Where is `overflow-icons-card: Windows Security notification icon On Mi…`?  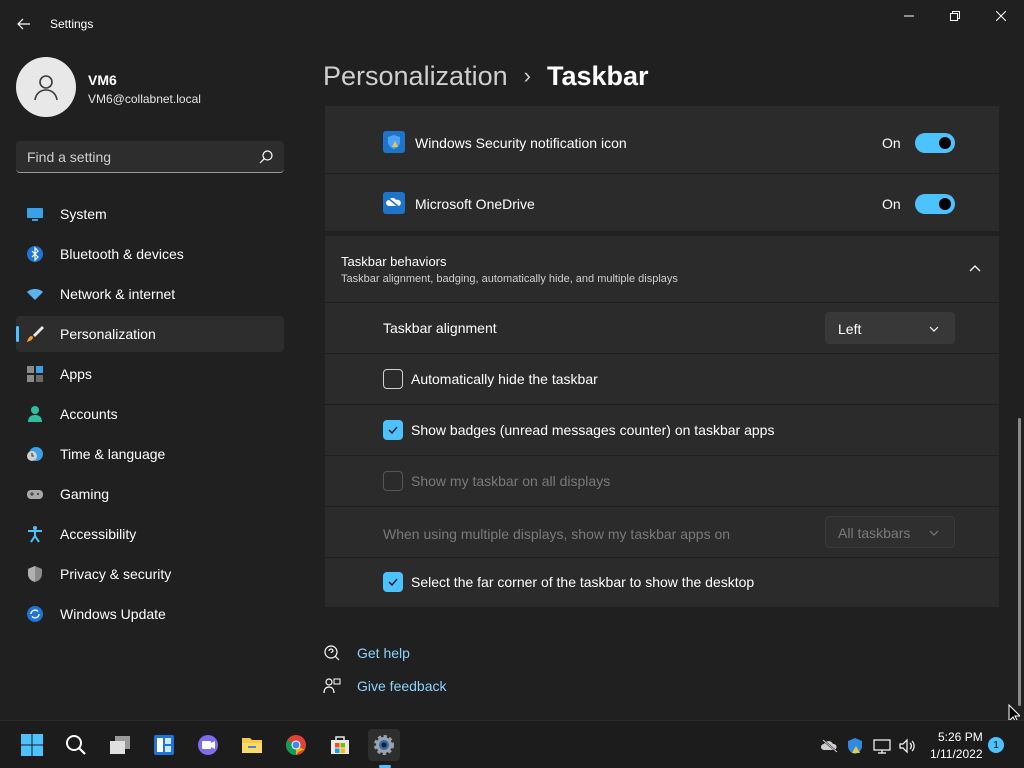
overflow-icons-card: Windows Security notification icon On Mi… is located at coordinates (662, 168).